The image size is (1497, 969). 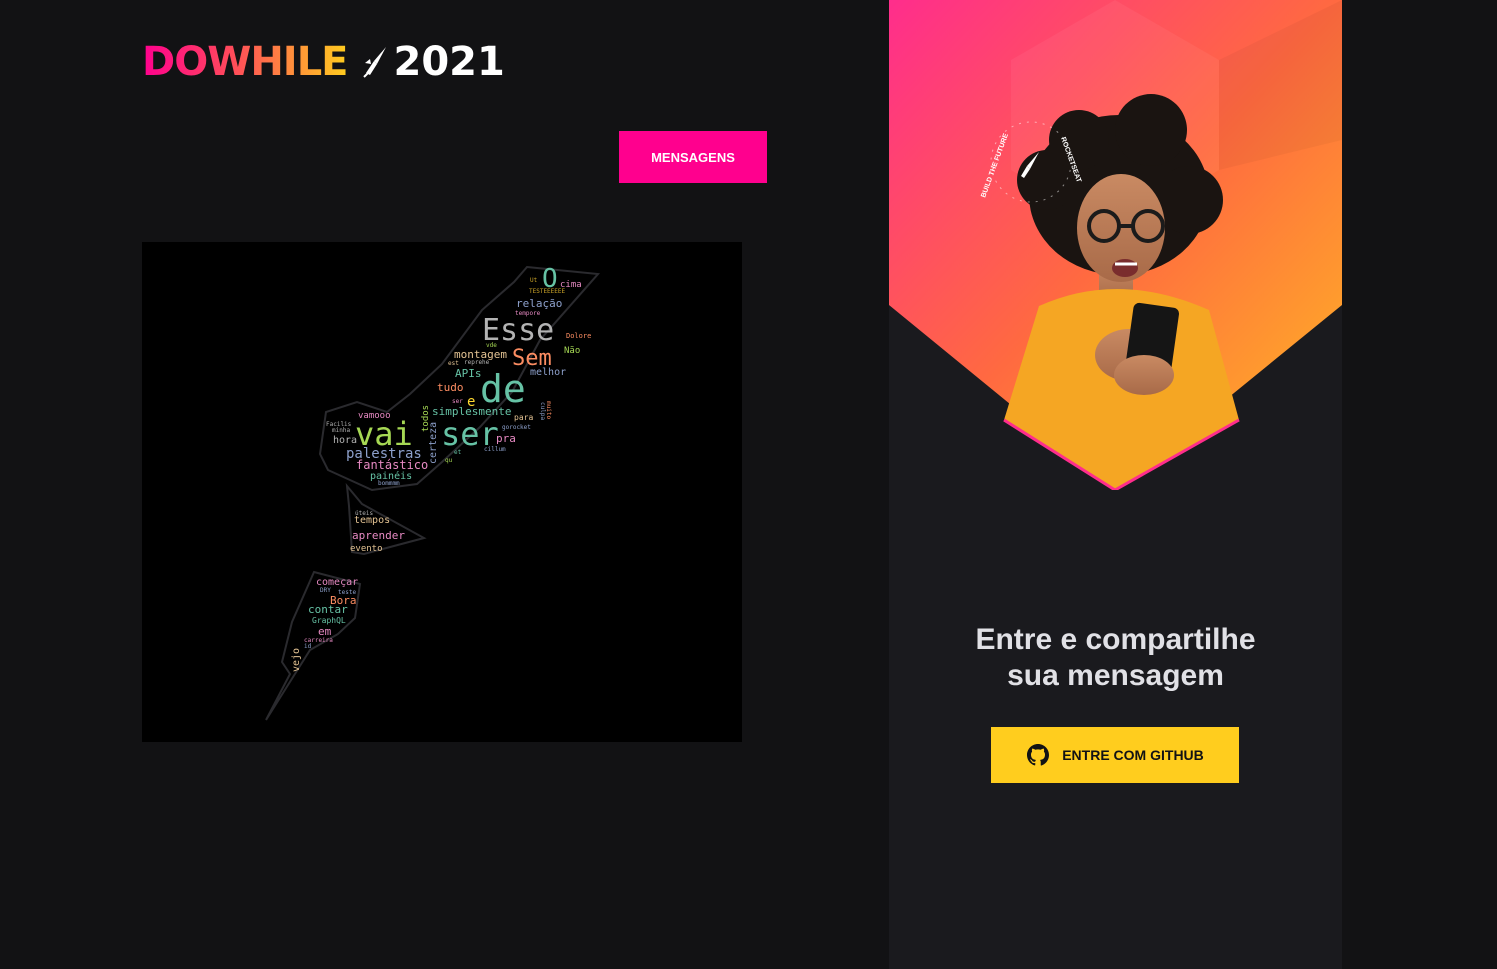 I want to click on cloud-word: est, so click(x=453, y=363).